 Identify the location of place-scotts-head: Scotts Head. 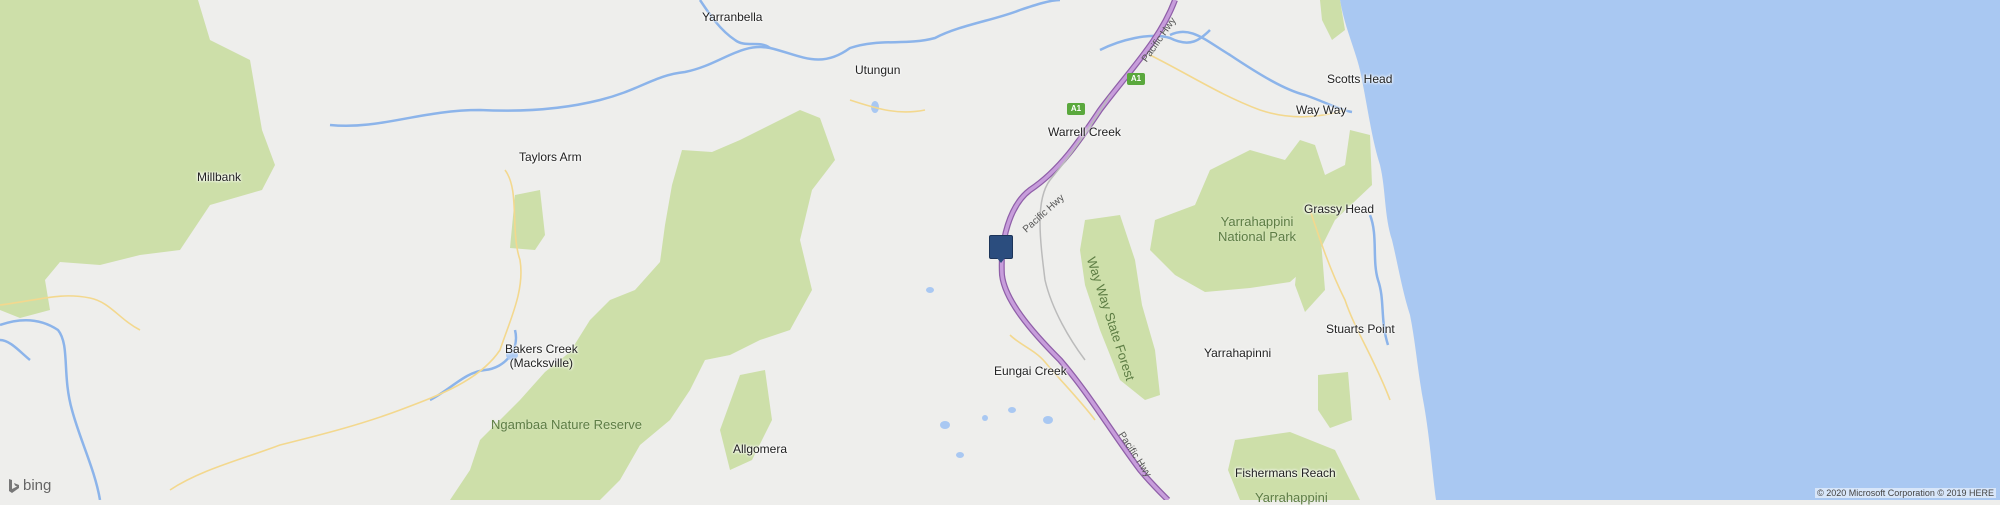
(1359, 79).